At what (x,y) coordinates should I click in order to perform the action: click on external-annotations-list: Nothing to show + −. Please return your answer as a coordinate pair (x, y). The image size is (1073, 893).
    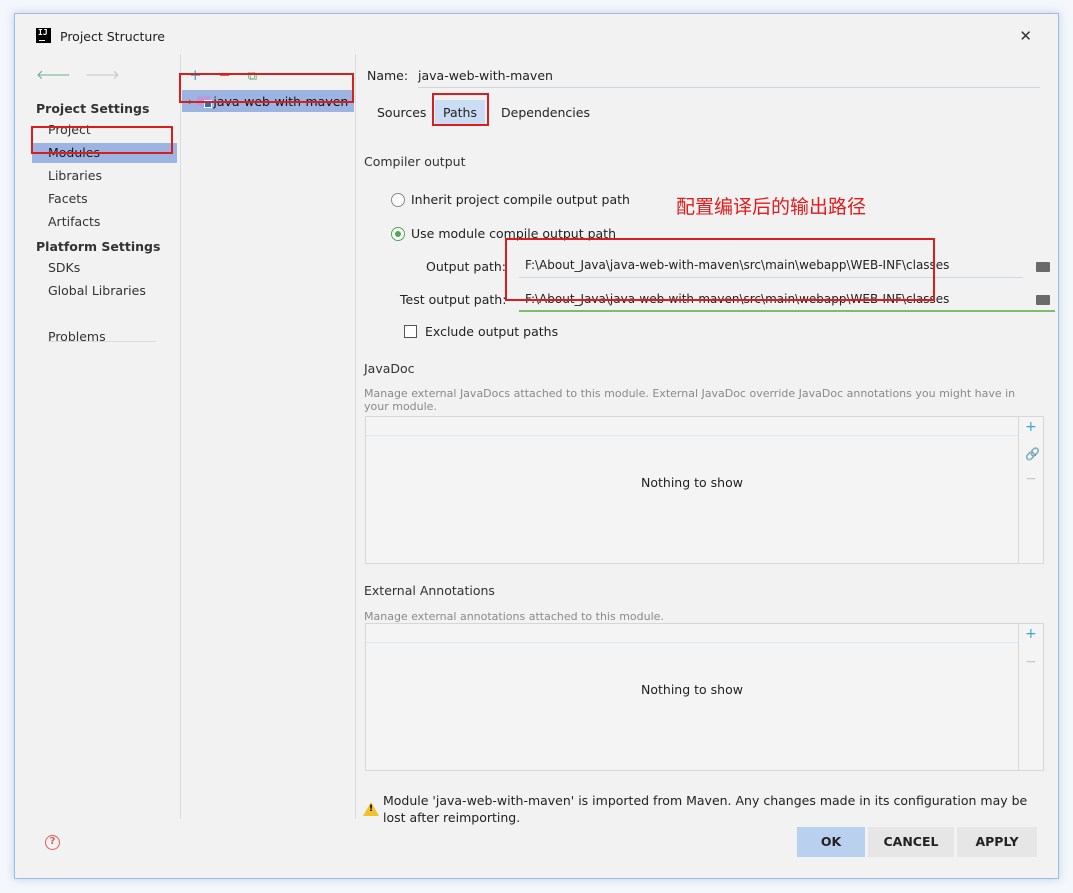
    Looking at the image, I should click on (704, 697).